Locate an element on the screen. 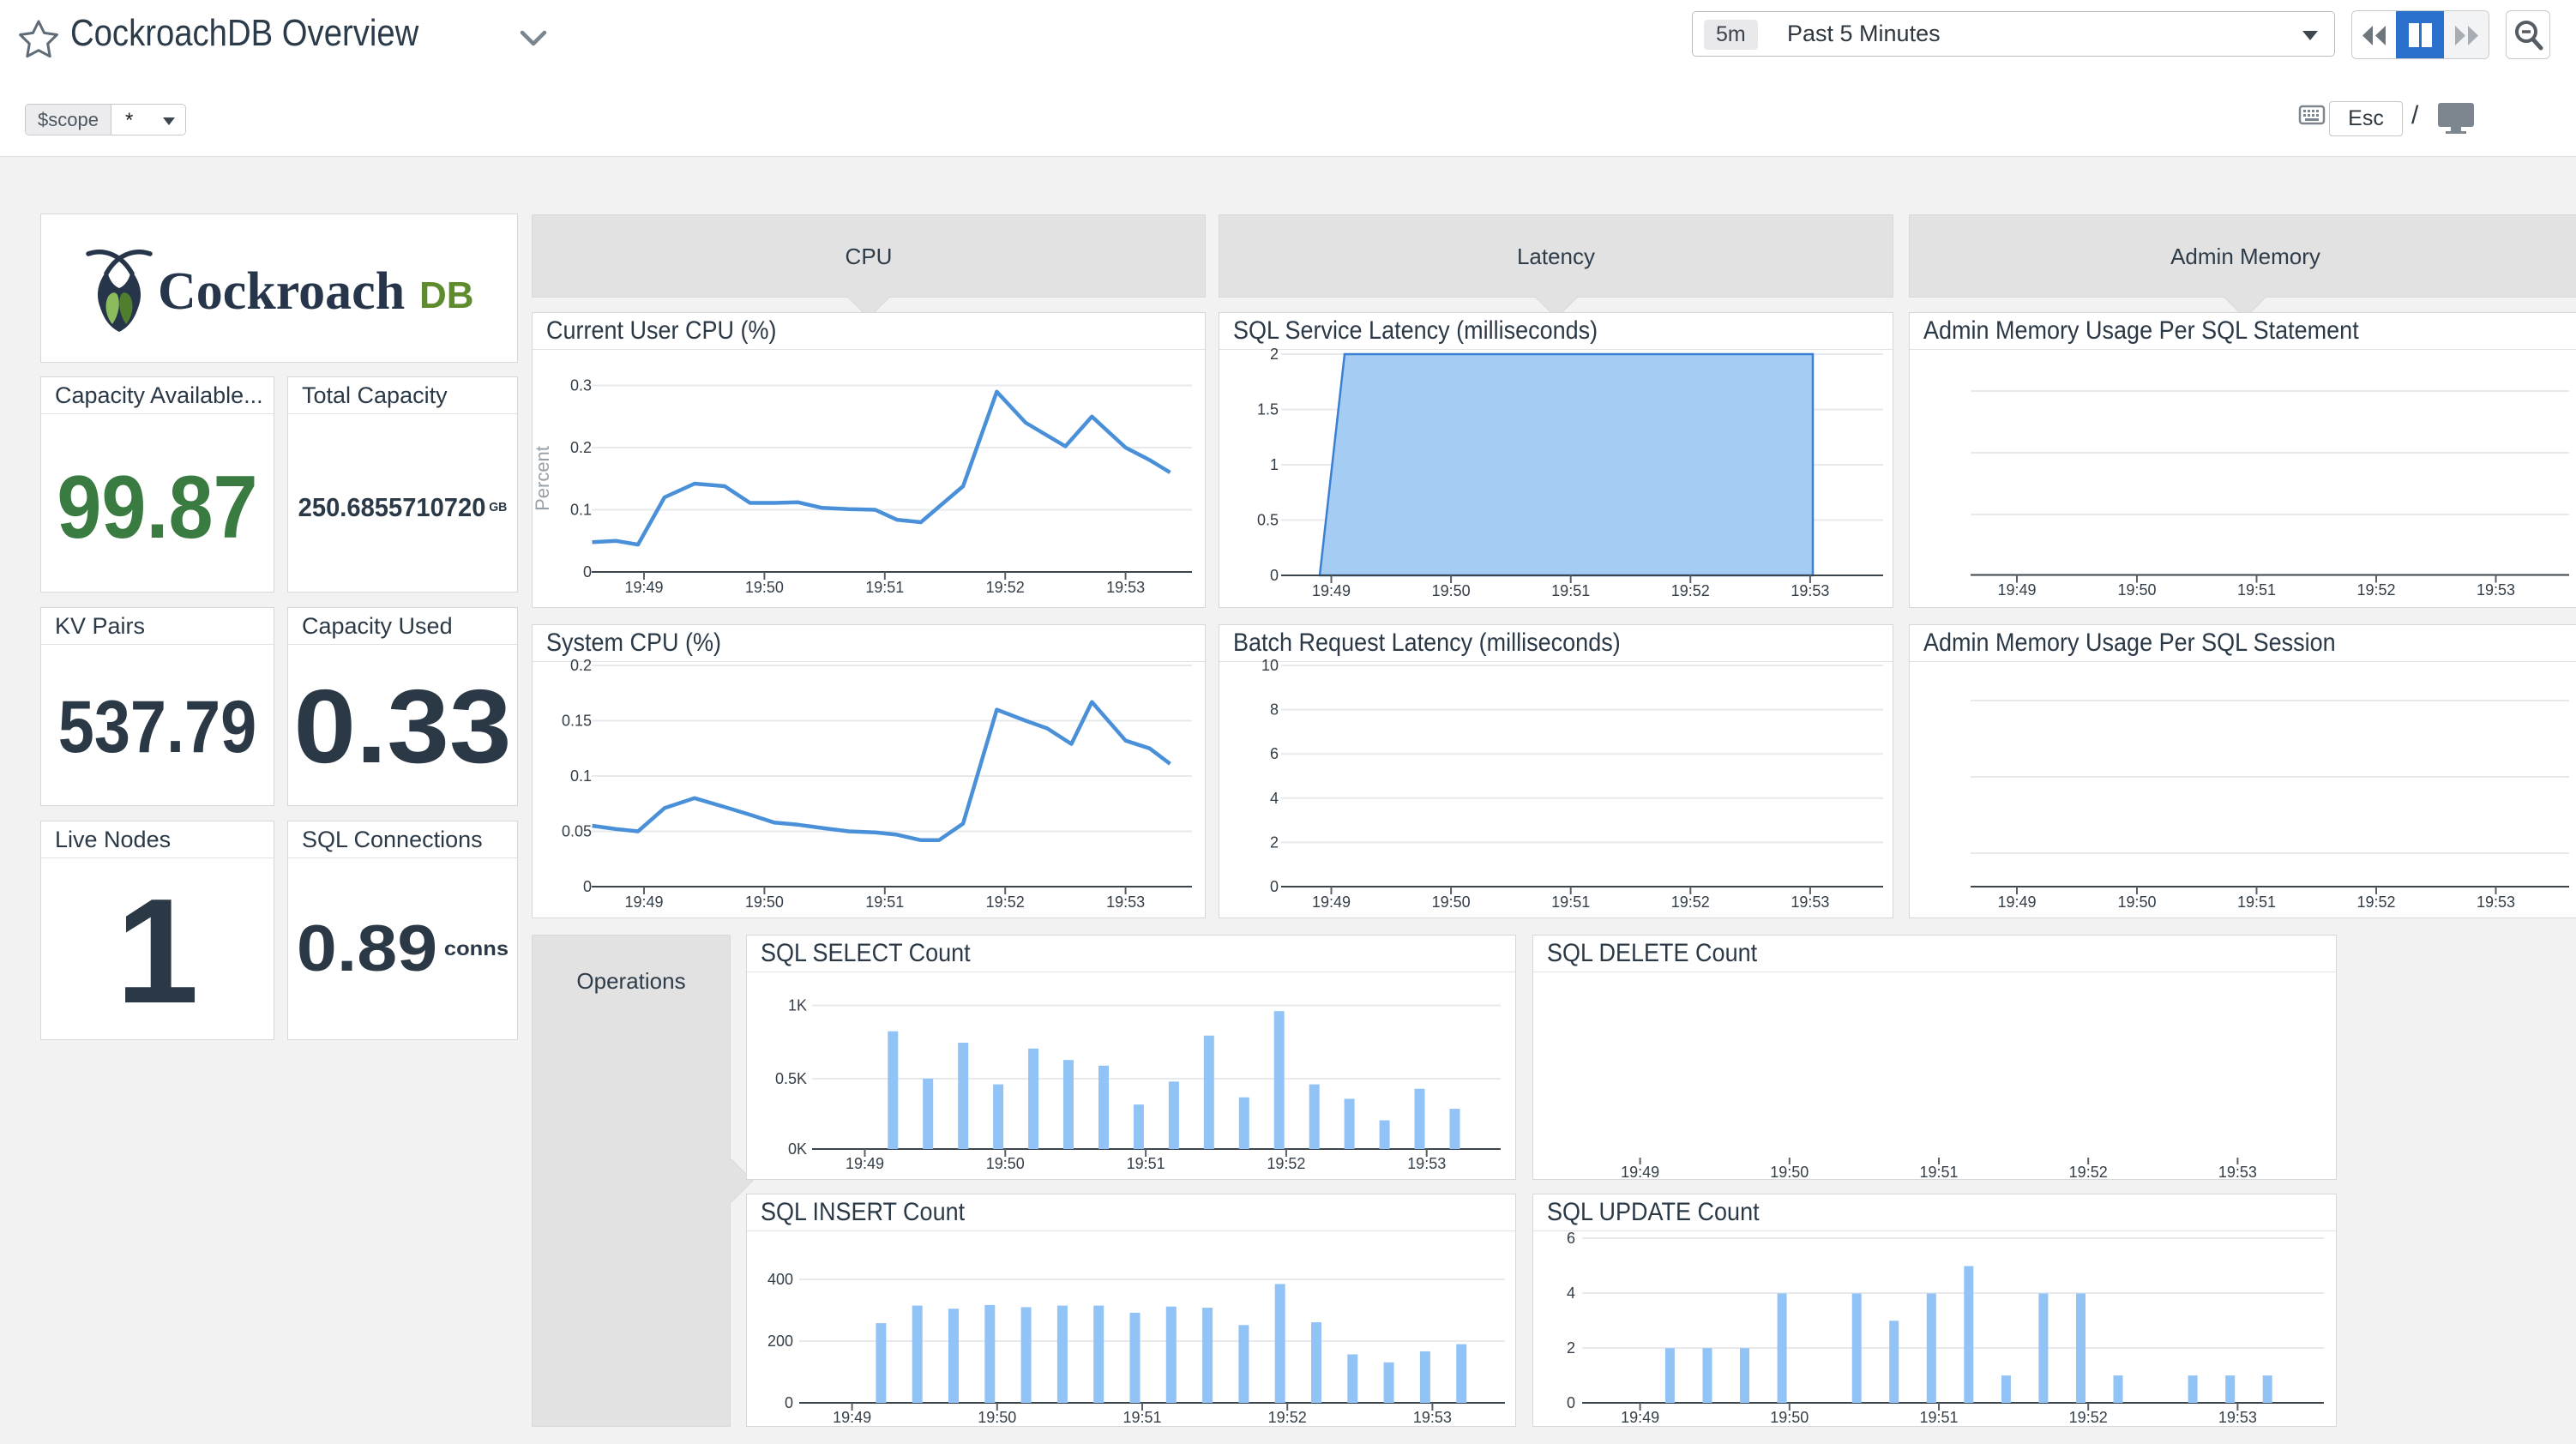  svg-text: 1.5 is located at coordinates (1268, 409).